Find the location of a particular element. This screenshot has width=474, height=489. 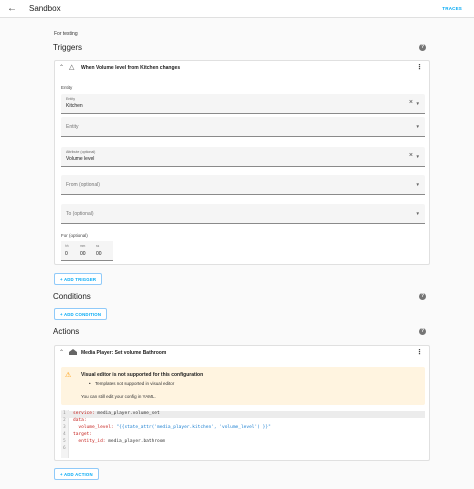

alert-body: You can still edit your config in YAML. is located at coordinates (118, 396).